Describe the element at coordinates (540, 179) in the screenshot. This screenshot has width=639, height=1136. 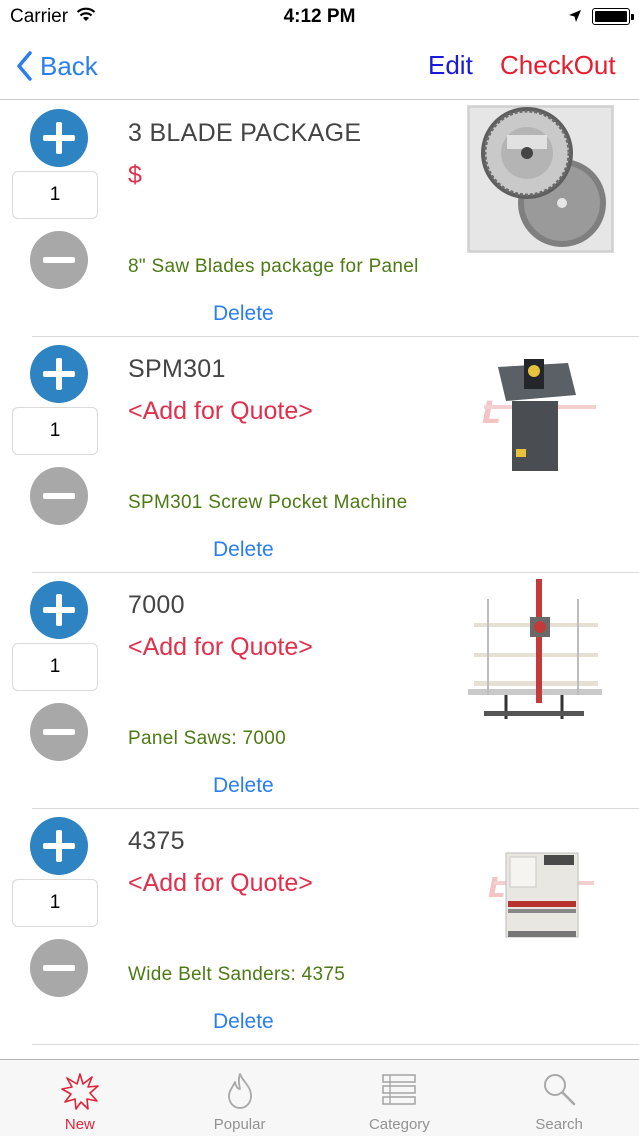
I see `saw-blades-image` at that location.